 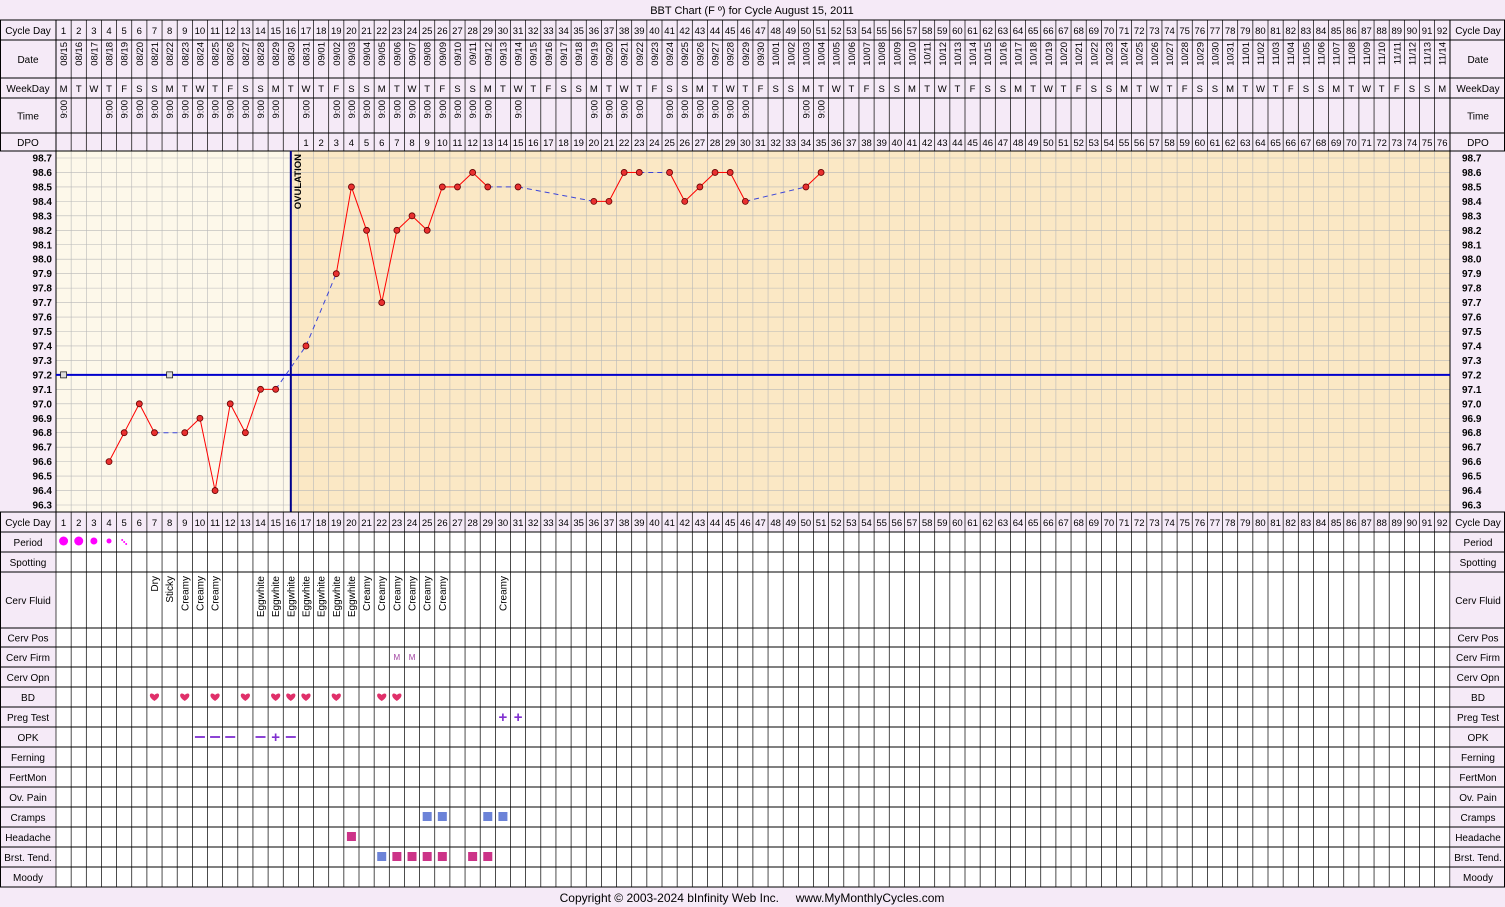 I want to click on bottom-cycle-day-label: 81, so click(x=1275, y=523).